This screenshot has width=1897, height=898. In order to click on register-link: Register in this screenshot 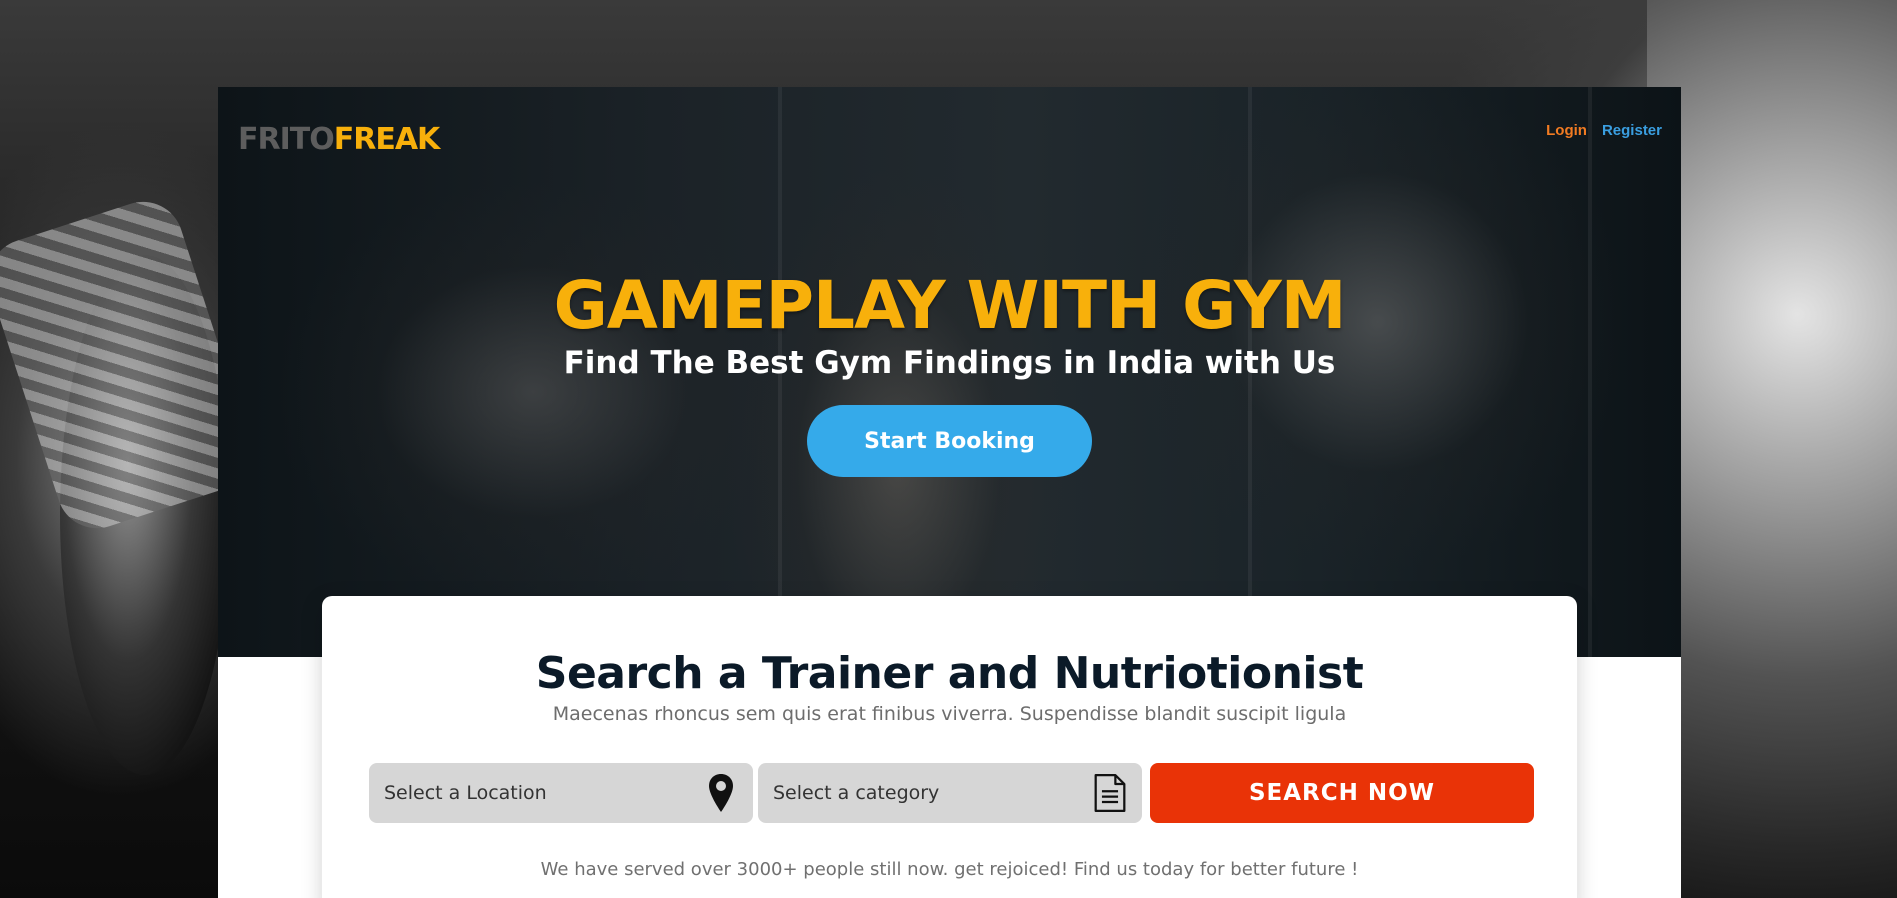, I will do `click(1632, 130)`.